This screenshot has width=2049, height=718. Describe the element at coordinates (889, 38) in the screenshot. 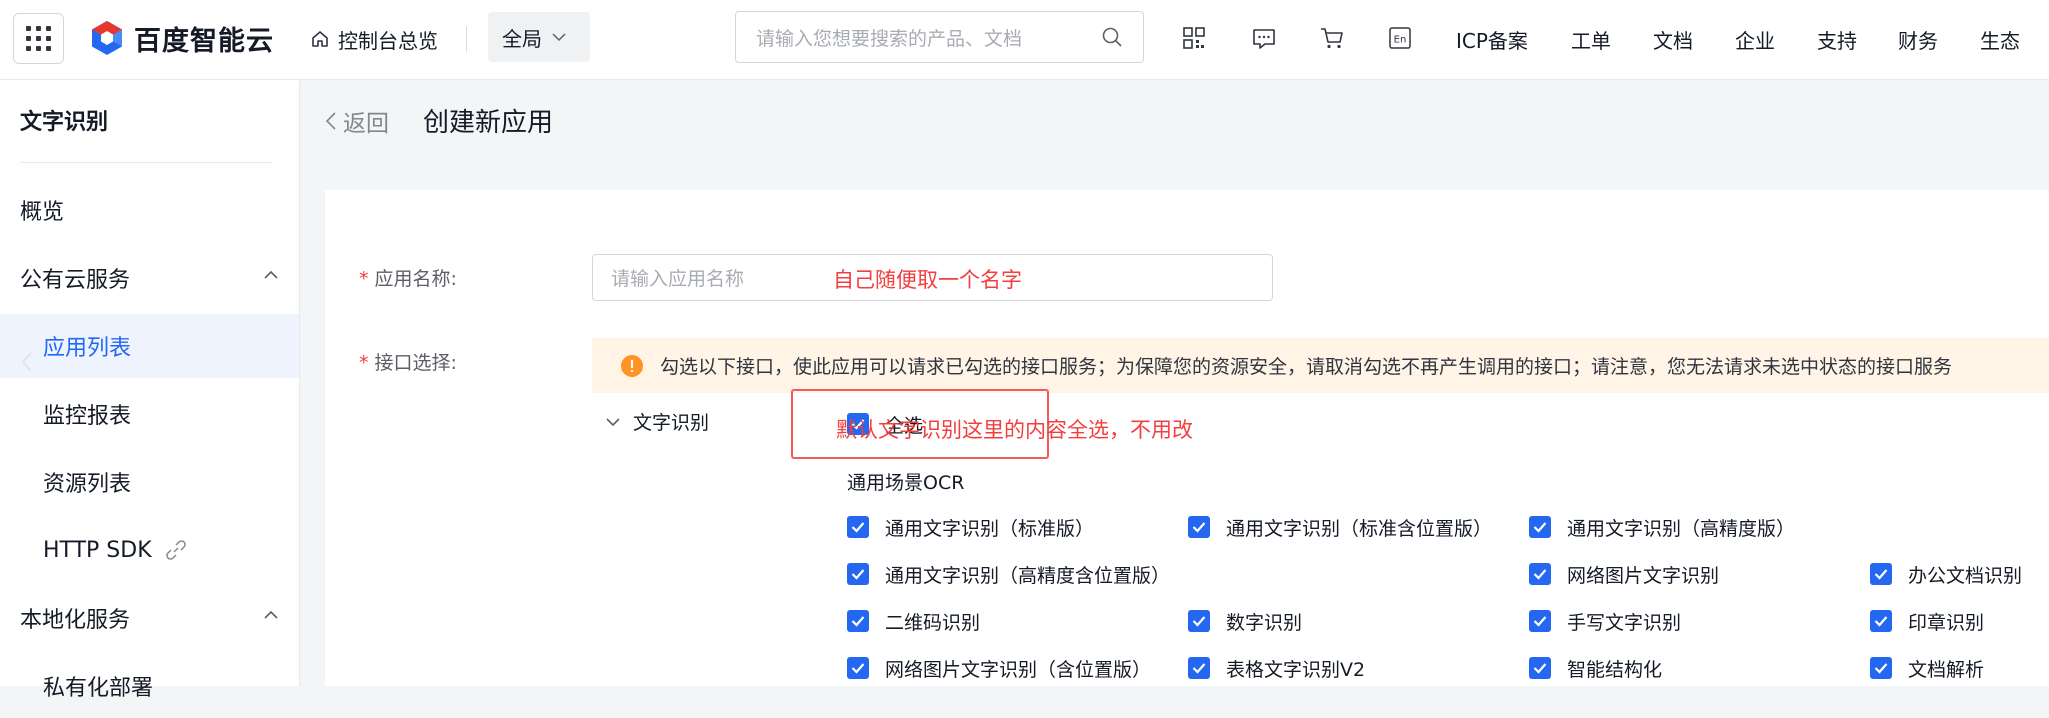

I see `search-placeholder: 请输入您想要搜索的产品、文档` at that location.